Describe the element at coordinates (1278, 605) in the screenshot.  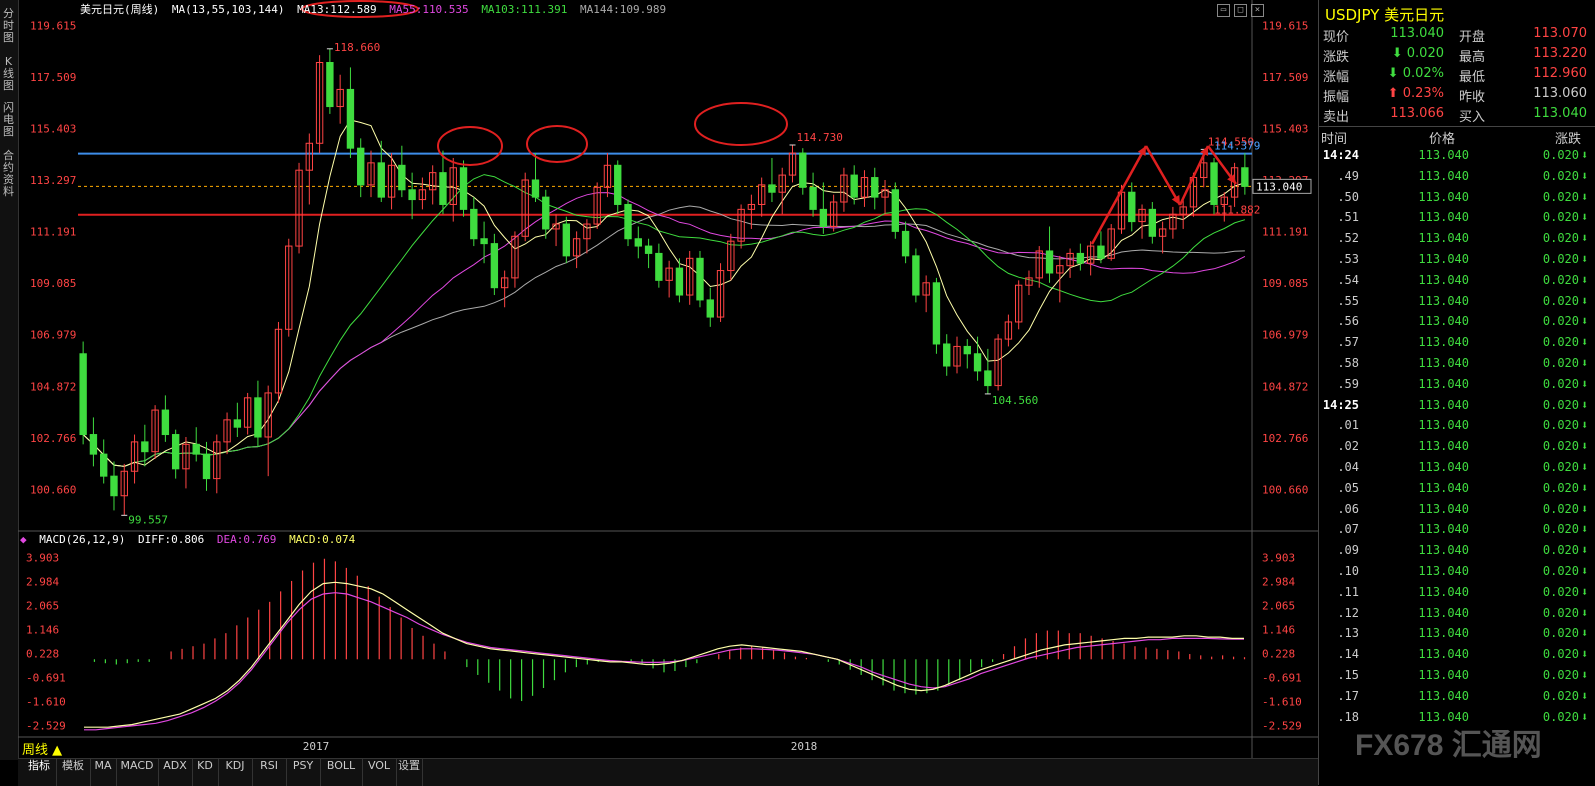
I see `macd-axis-label-right: 2.065` at that location.